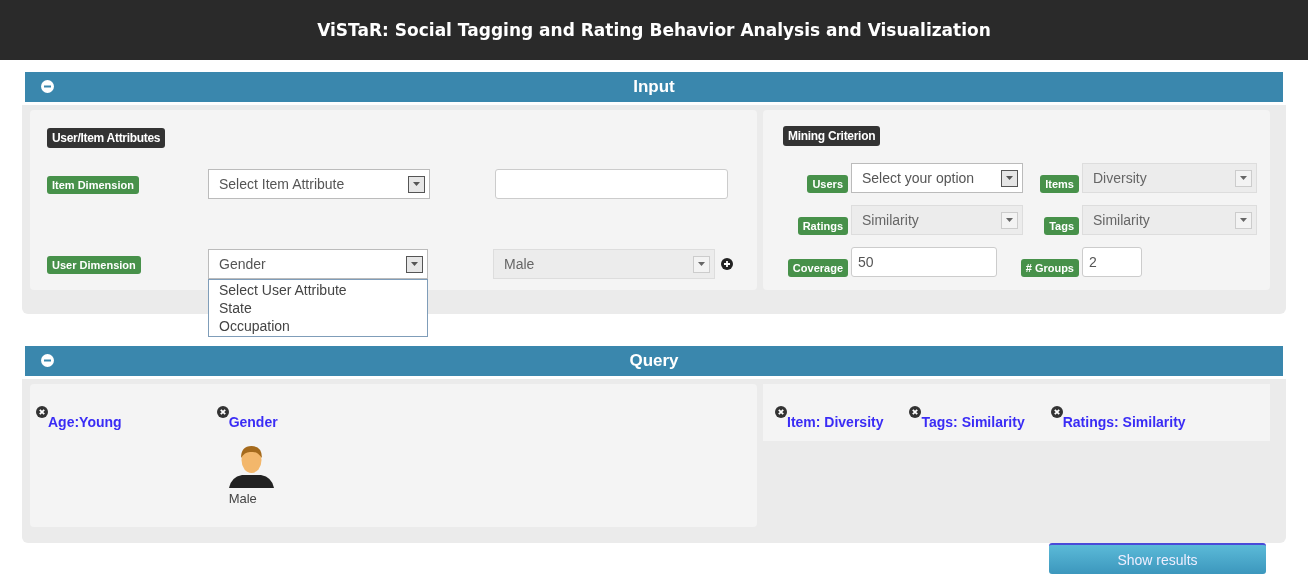 The image size is (1308, 579). Describe the element at coordinates (973, 422) in the screenshot. I see `criterion-link: Tags: Similarity` at that location.